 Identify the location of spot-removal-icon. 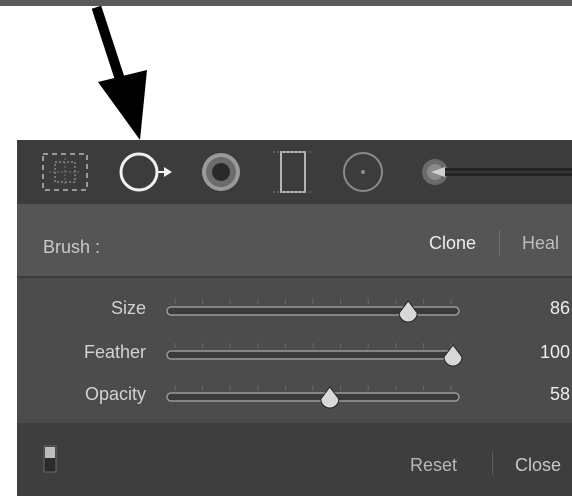
(146, 172).